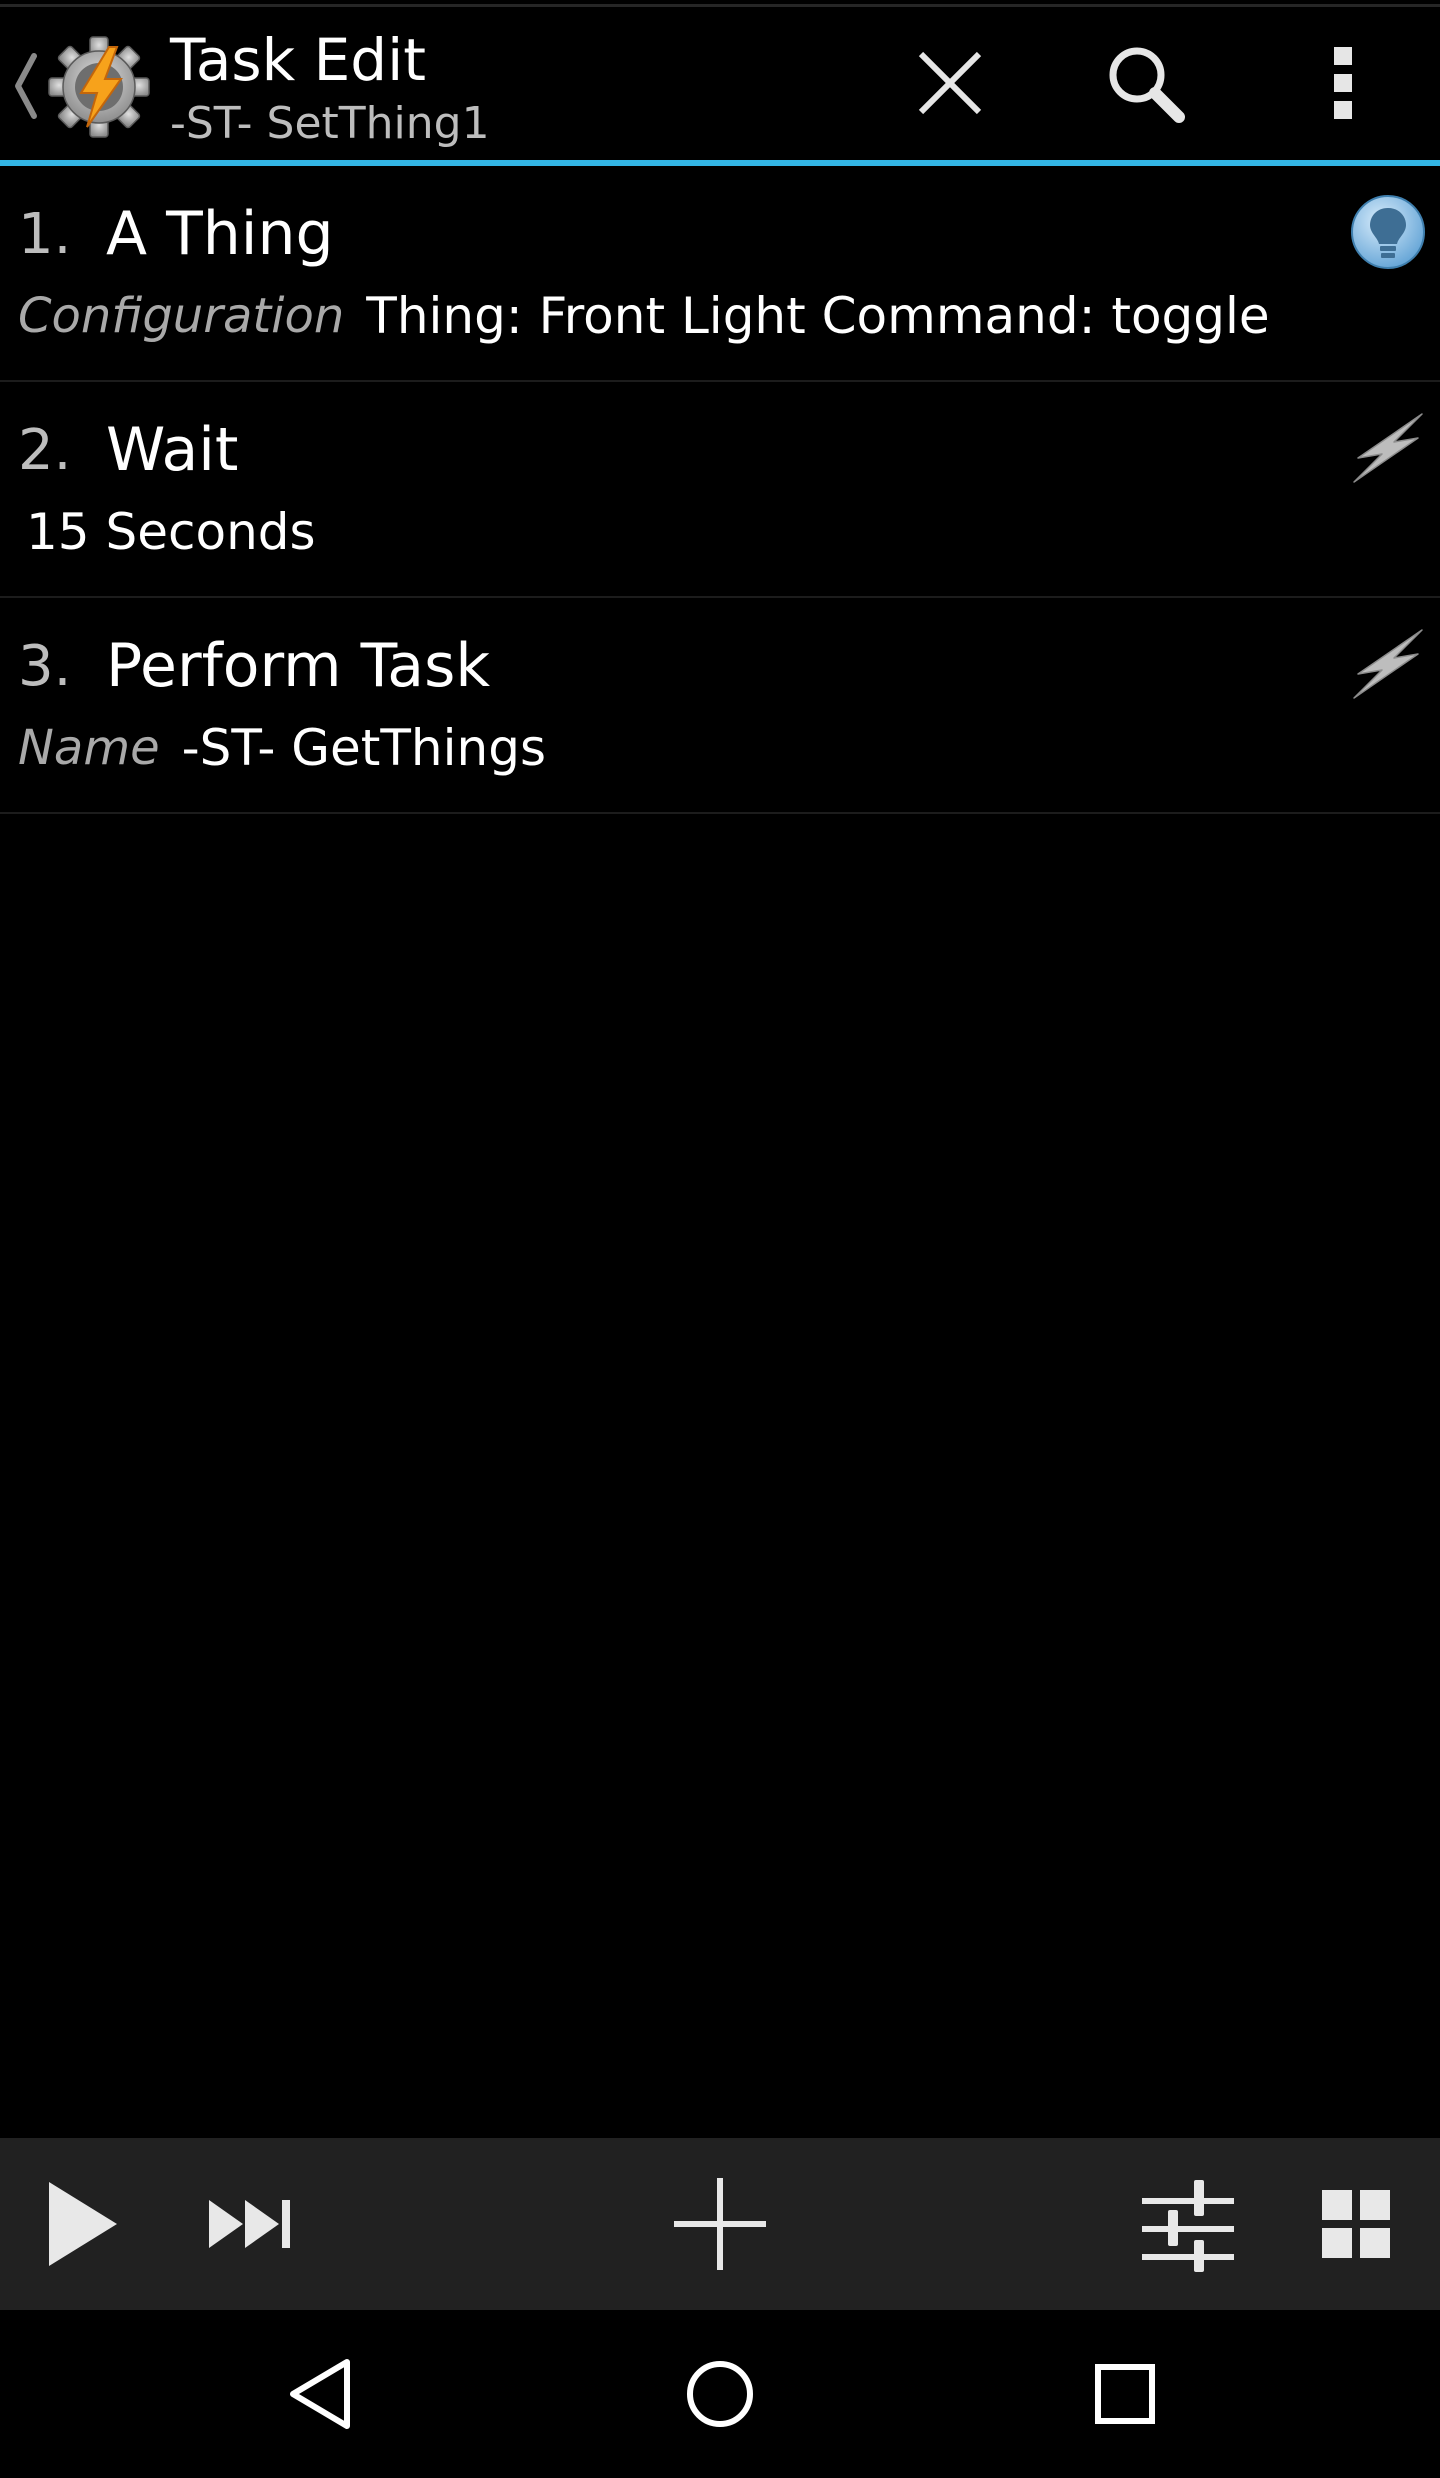  I want to click on detail-value: -ST- GetThings, so click(363, 748).